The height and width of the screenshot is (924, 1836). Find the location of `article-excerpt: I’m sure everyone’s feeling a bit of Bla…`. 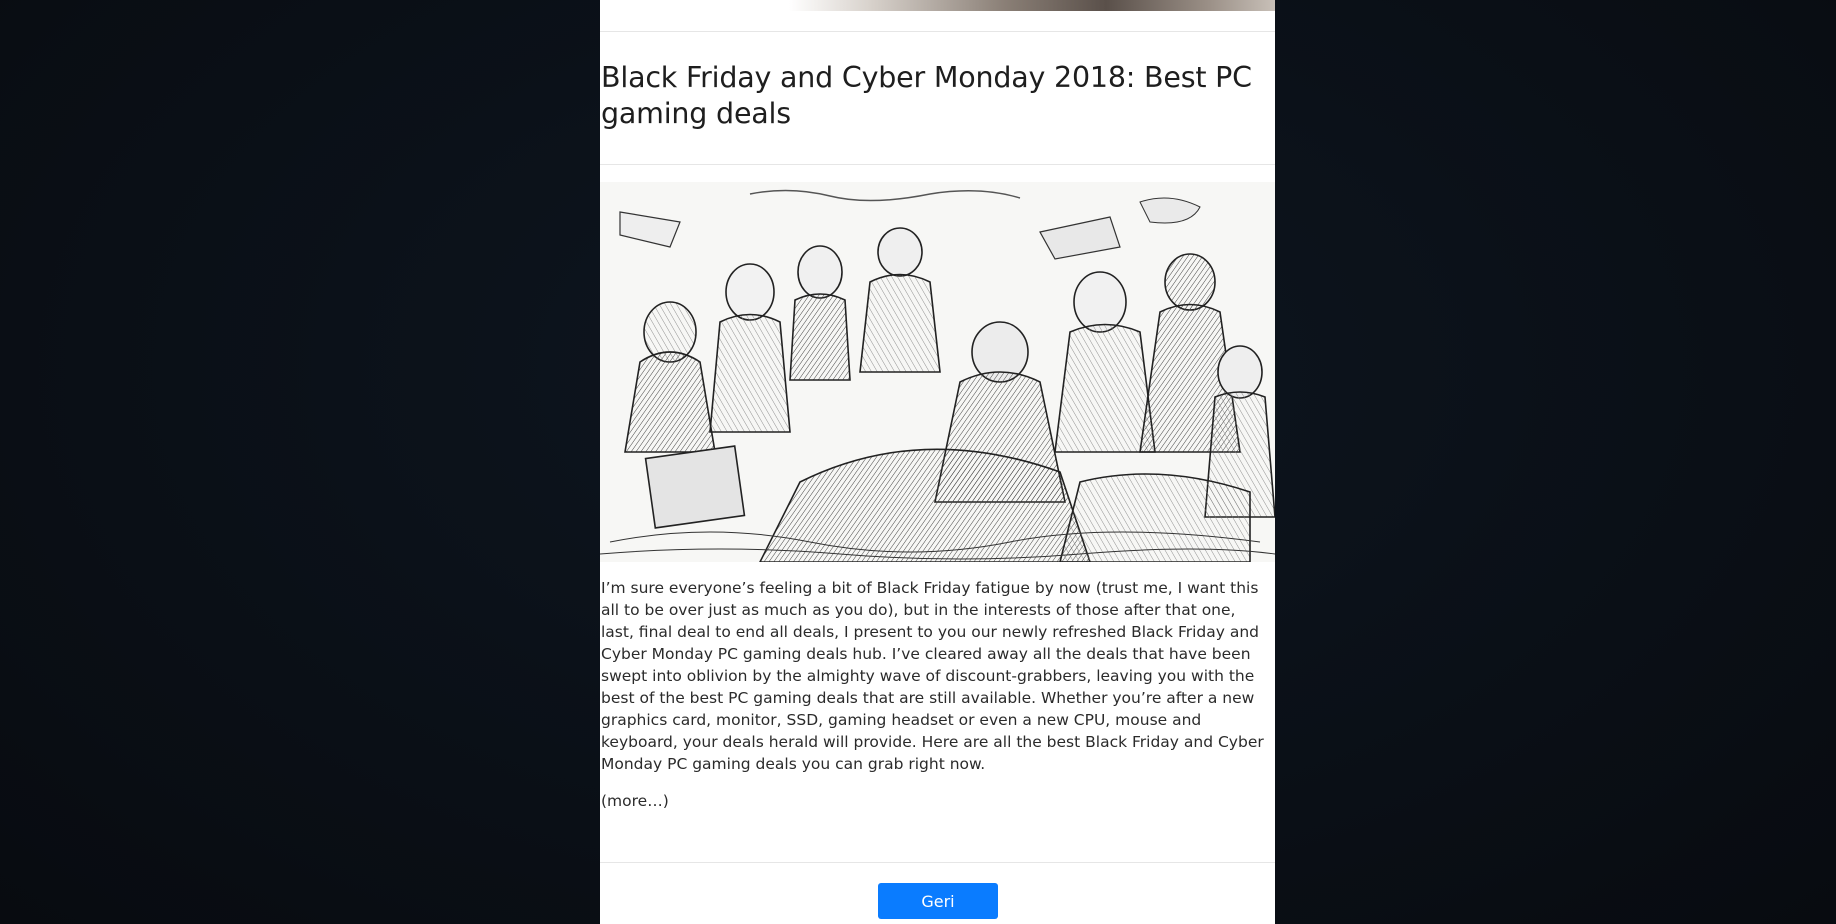

article-excerpt: I’m sure everyone’s feeling a bit of Bla… is located at coordinates (932, 676).